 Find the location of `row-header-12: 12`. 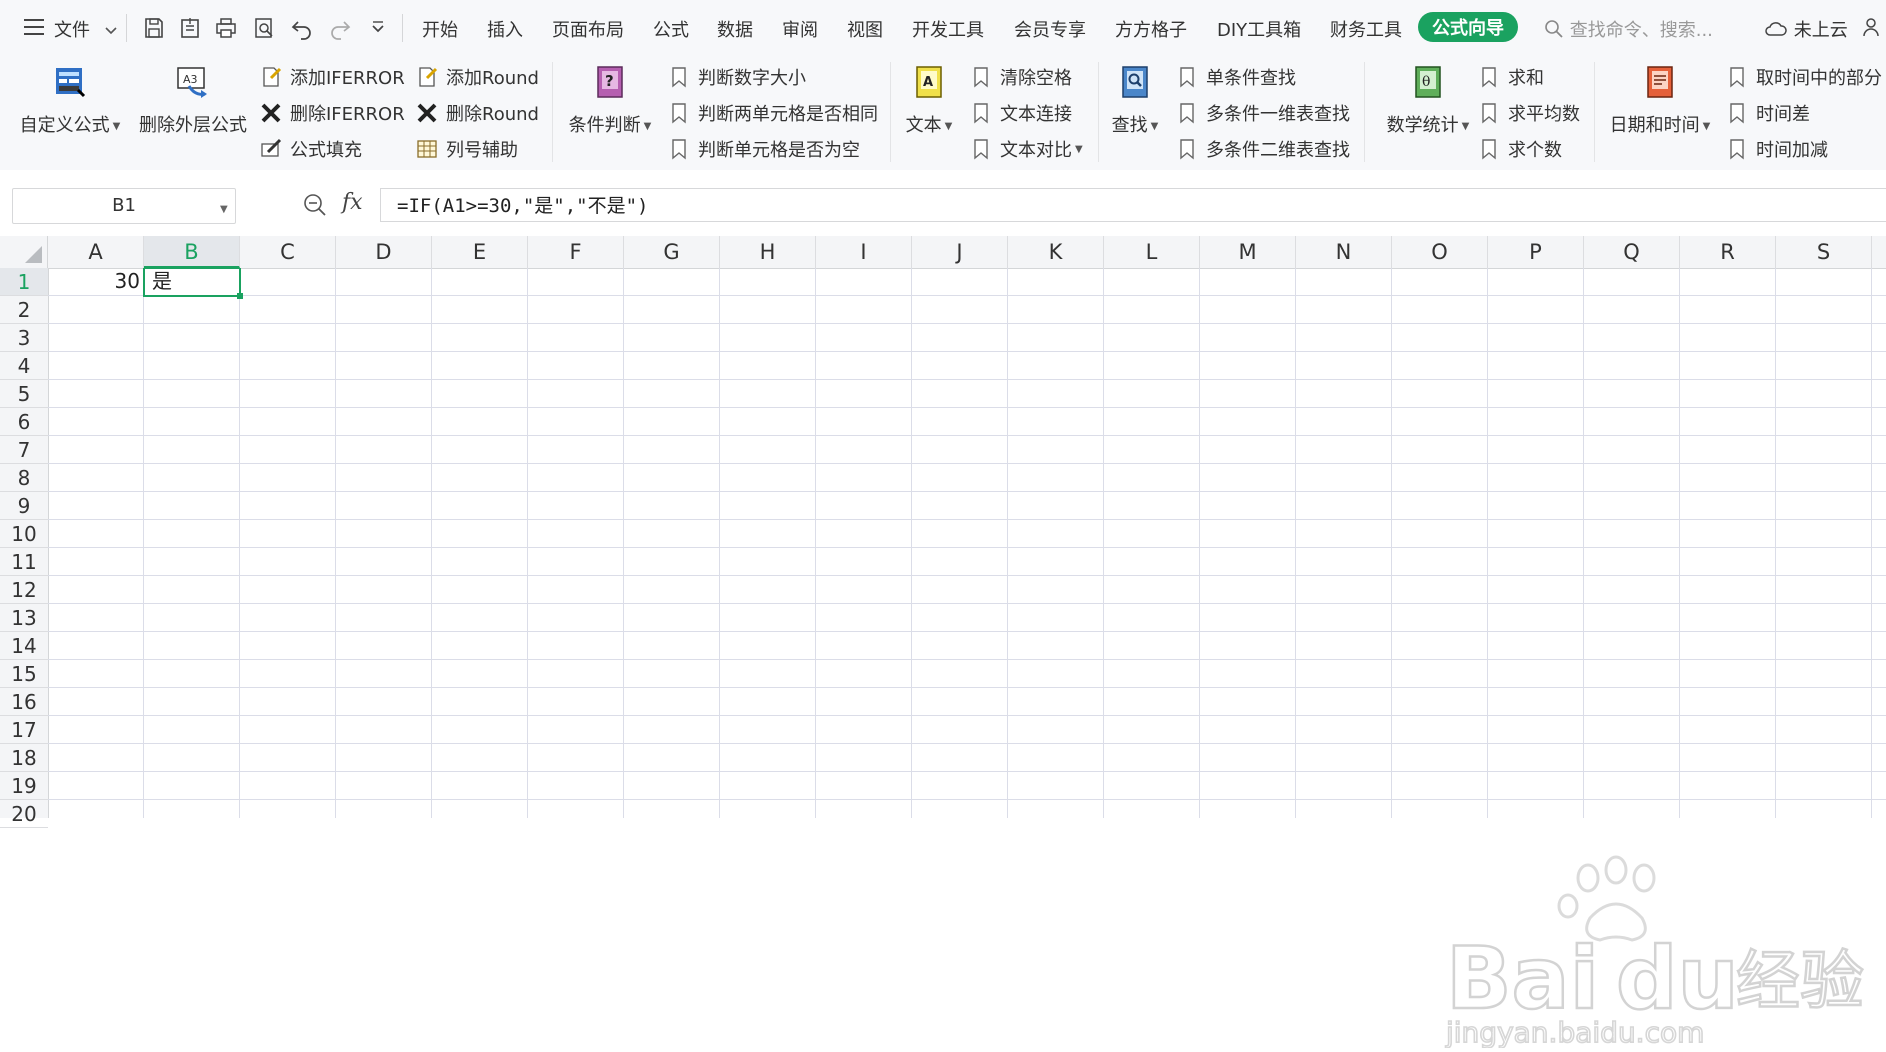

row-header-12: 12 is located at coordinates (24, 590).